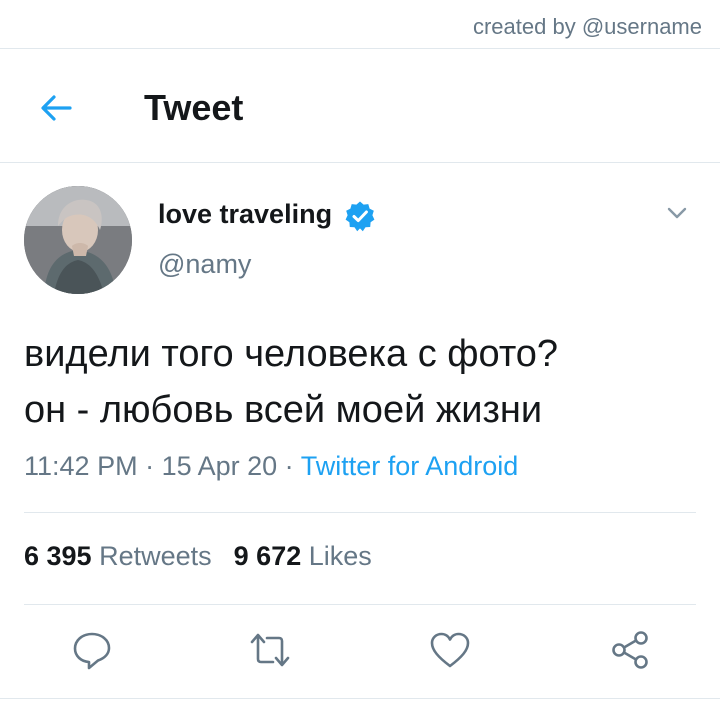 This screenshot has width=720, height=710. Describe the element at coordinates (360, 48) in the screenshot. I see `top-divider` at that location.